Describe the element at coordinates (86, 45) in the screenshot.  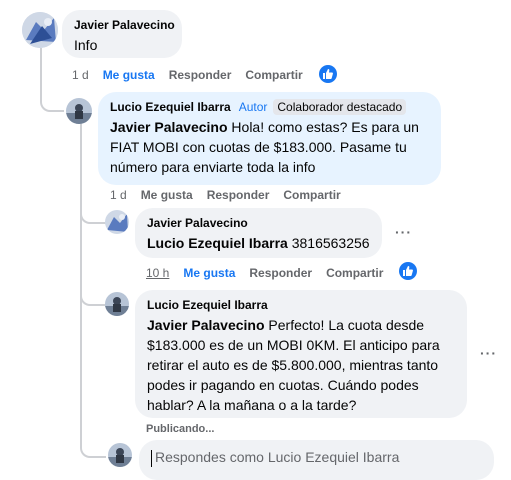
I see `comment-text: Info` at that location.